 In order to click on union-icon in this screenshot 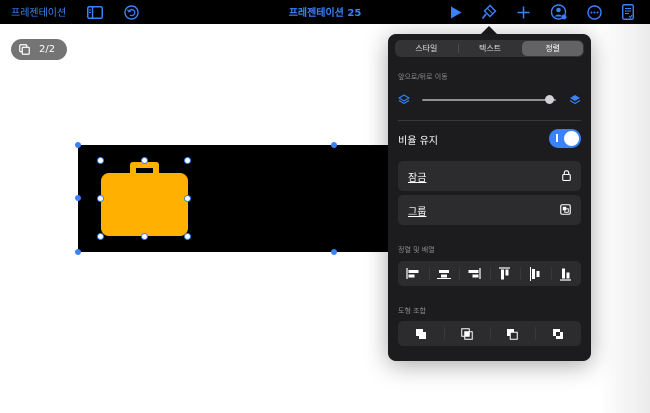, I will do `click(420, 333)`.